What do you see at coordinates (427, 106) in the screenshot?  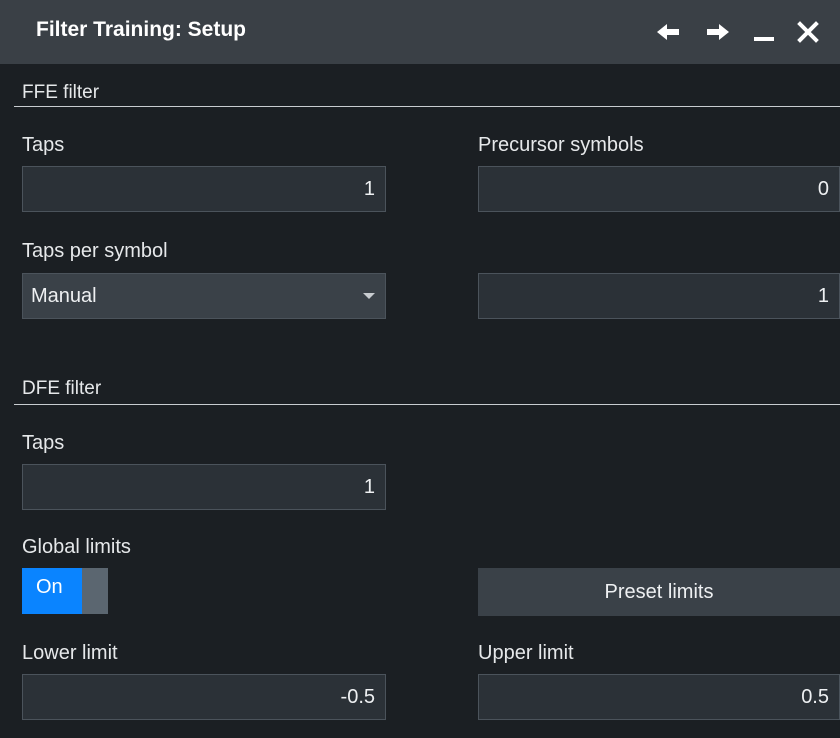 I see `ffe-section-divider` at bounding box center [427, 106].